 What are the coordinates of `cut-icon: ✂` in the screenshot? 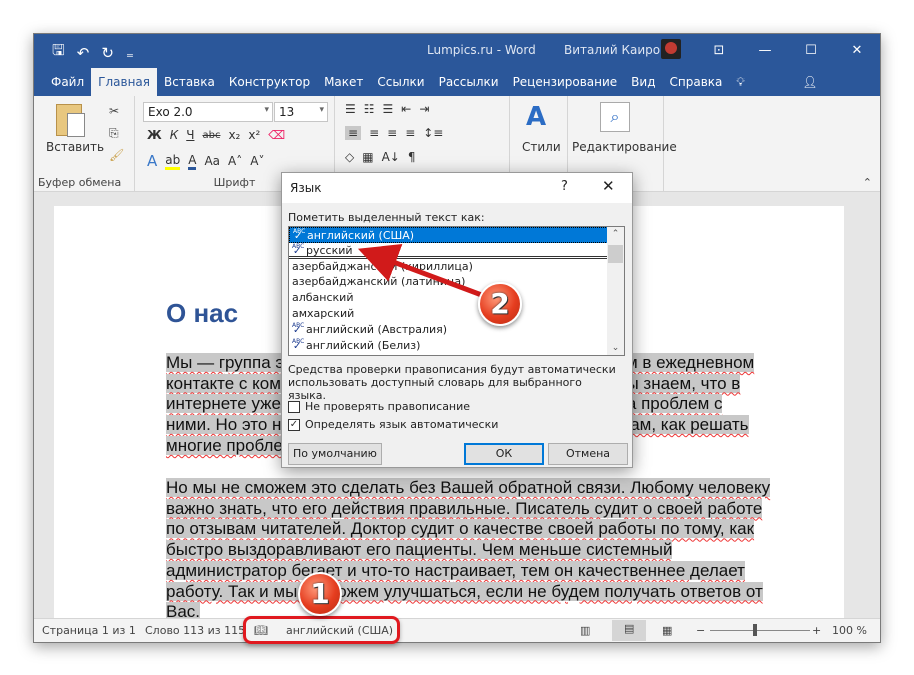 It's located at (114, 111).